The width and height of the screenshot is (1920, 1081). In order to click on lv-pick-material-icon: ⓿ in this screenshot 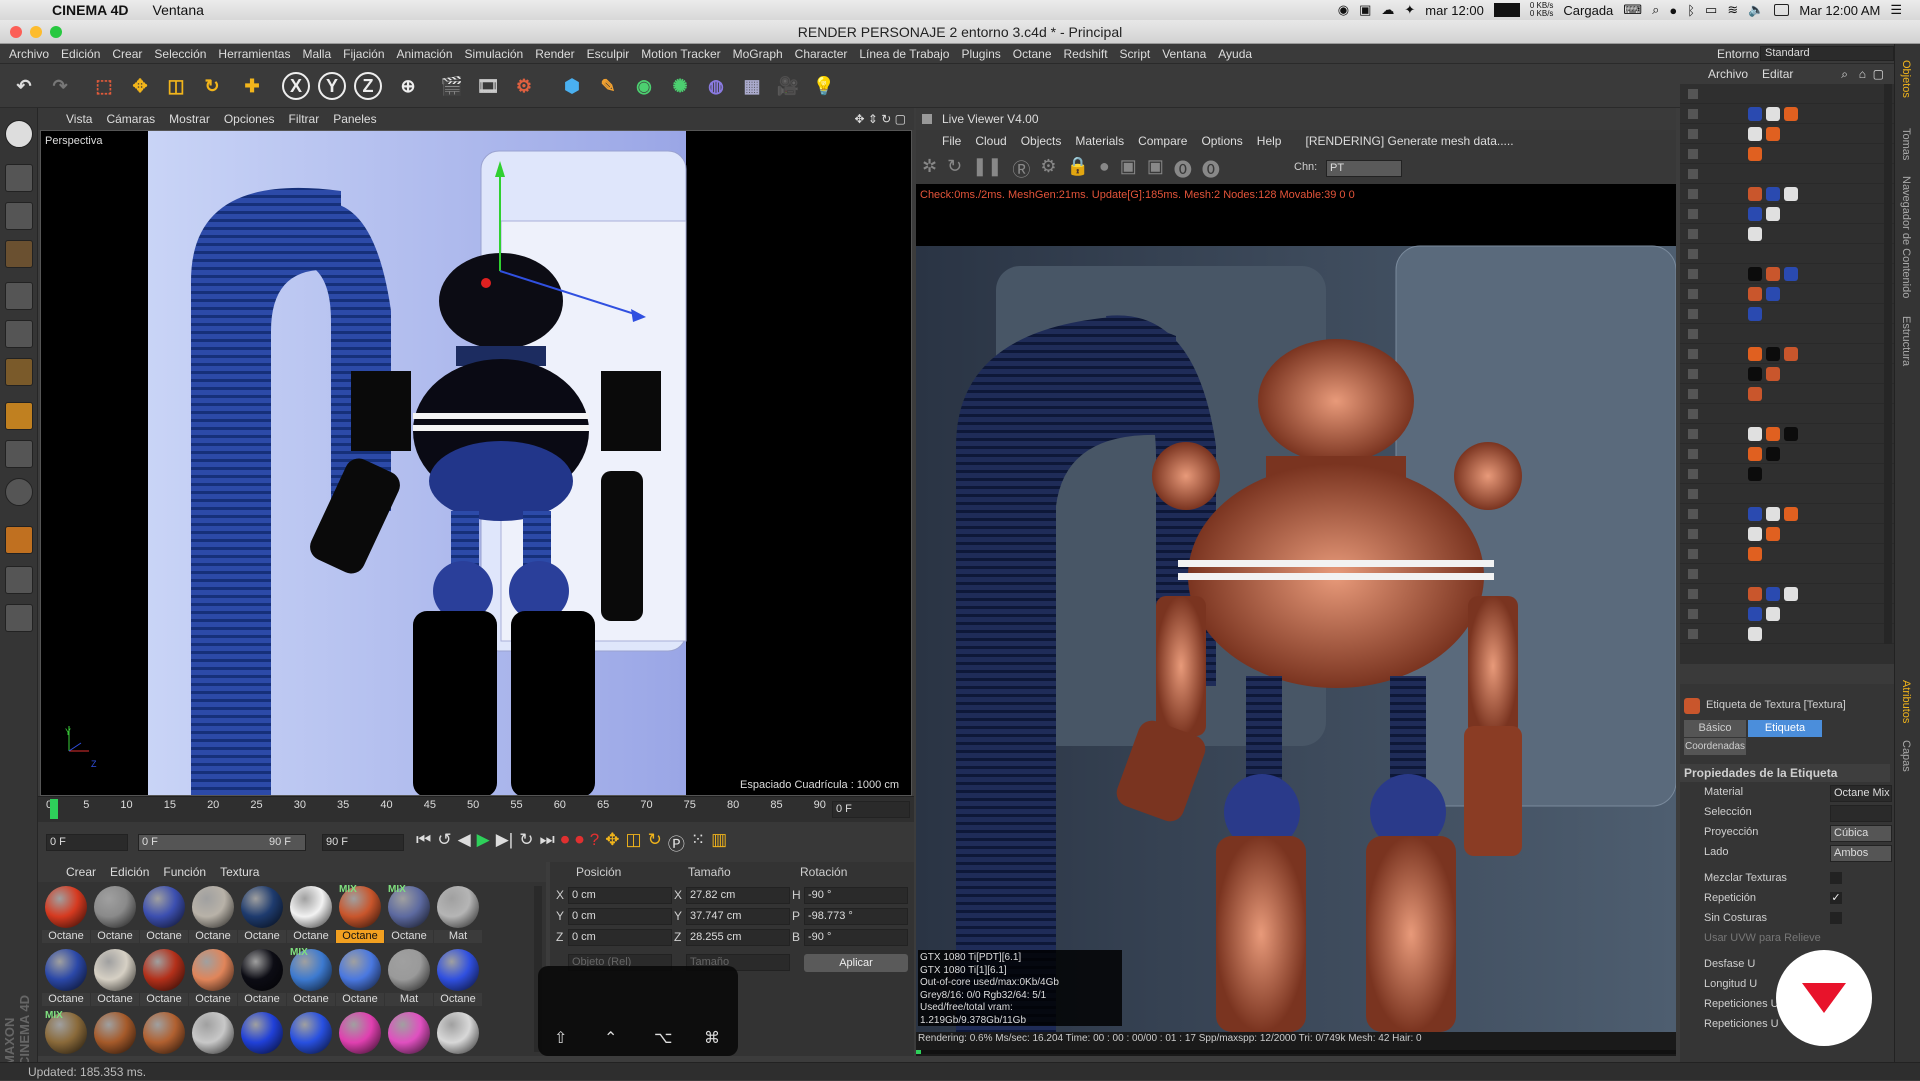, I will do `click(1211, 169)`.